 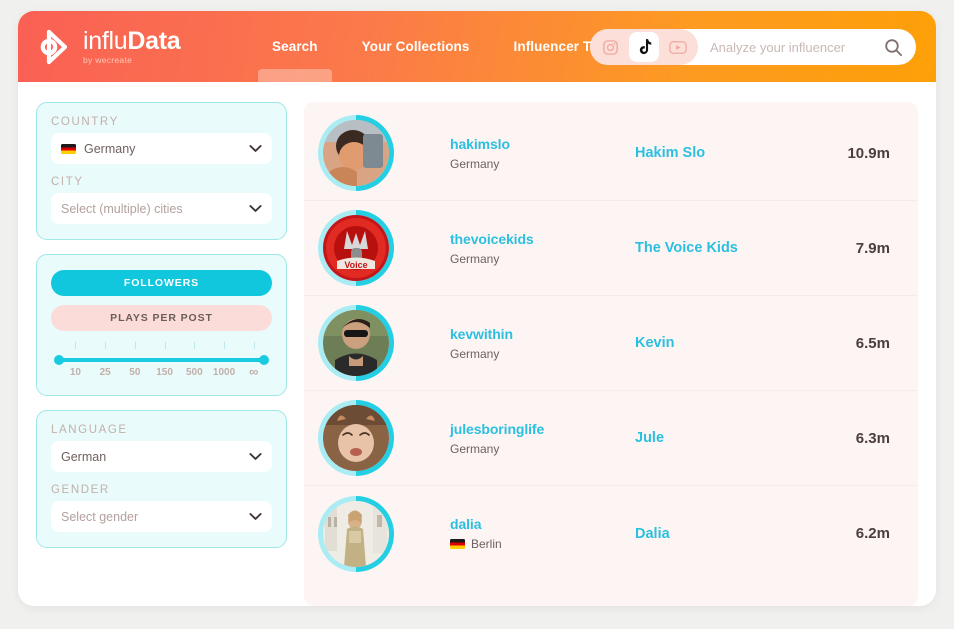 What do you see at coordinates (542, 533) in the screenshot?
I see `influencer-identity: dalia Berlin` at bounding box center [542, 533].